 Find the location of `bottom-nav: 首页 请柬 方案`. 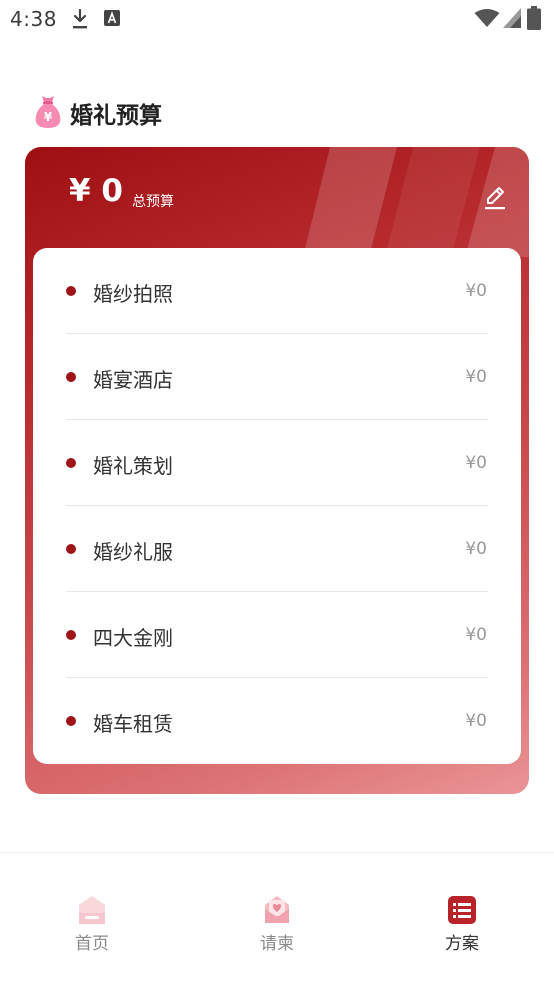

bottom-nav: 首页 请柬 方案 is located at coordinates (277, 918).